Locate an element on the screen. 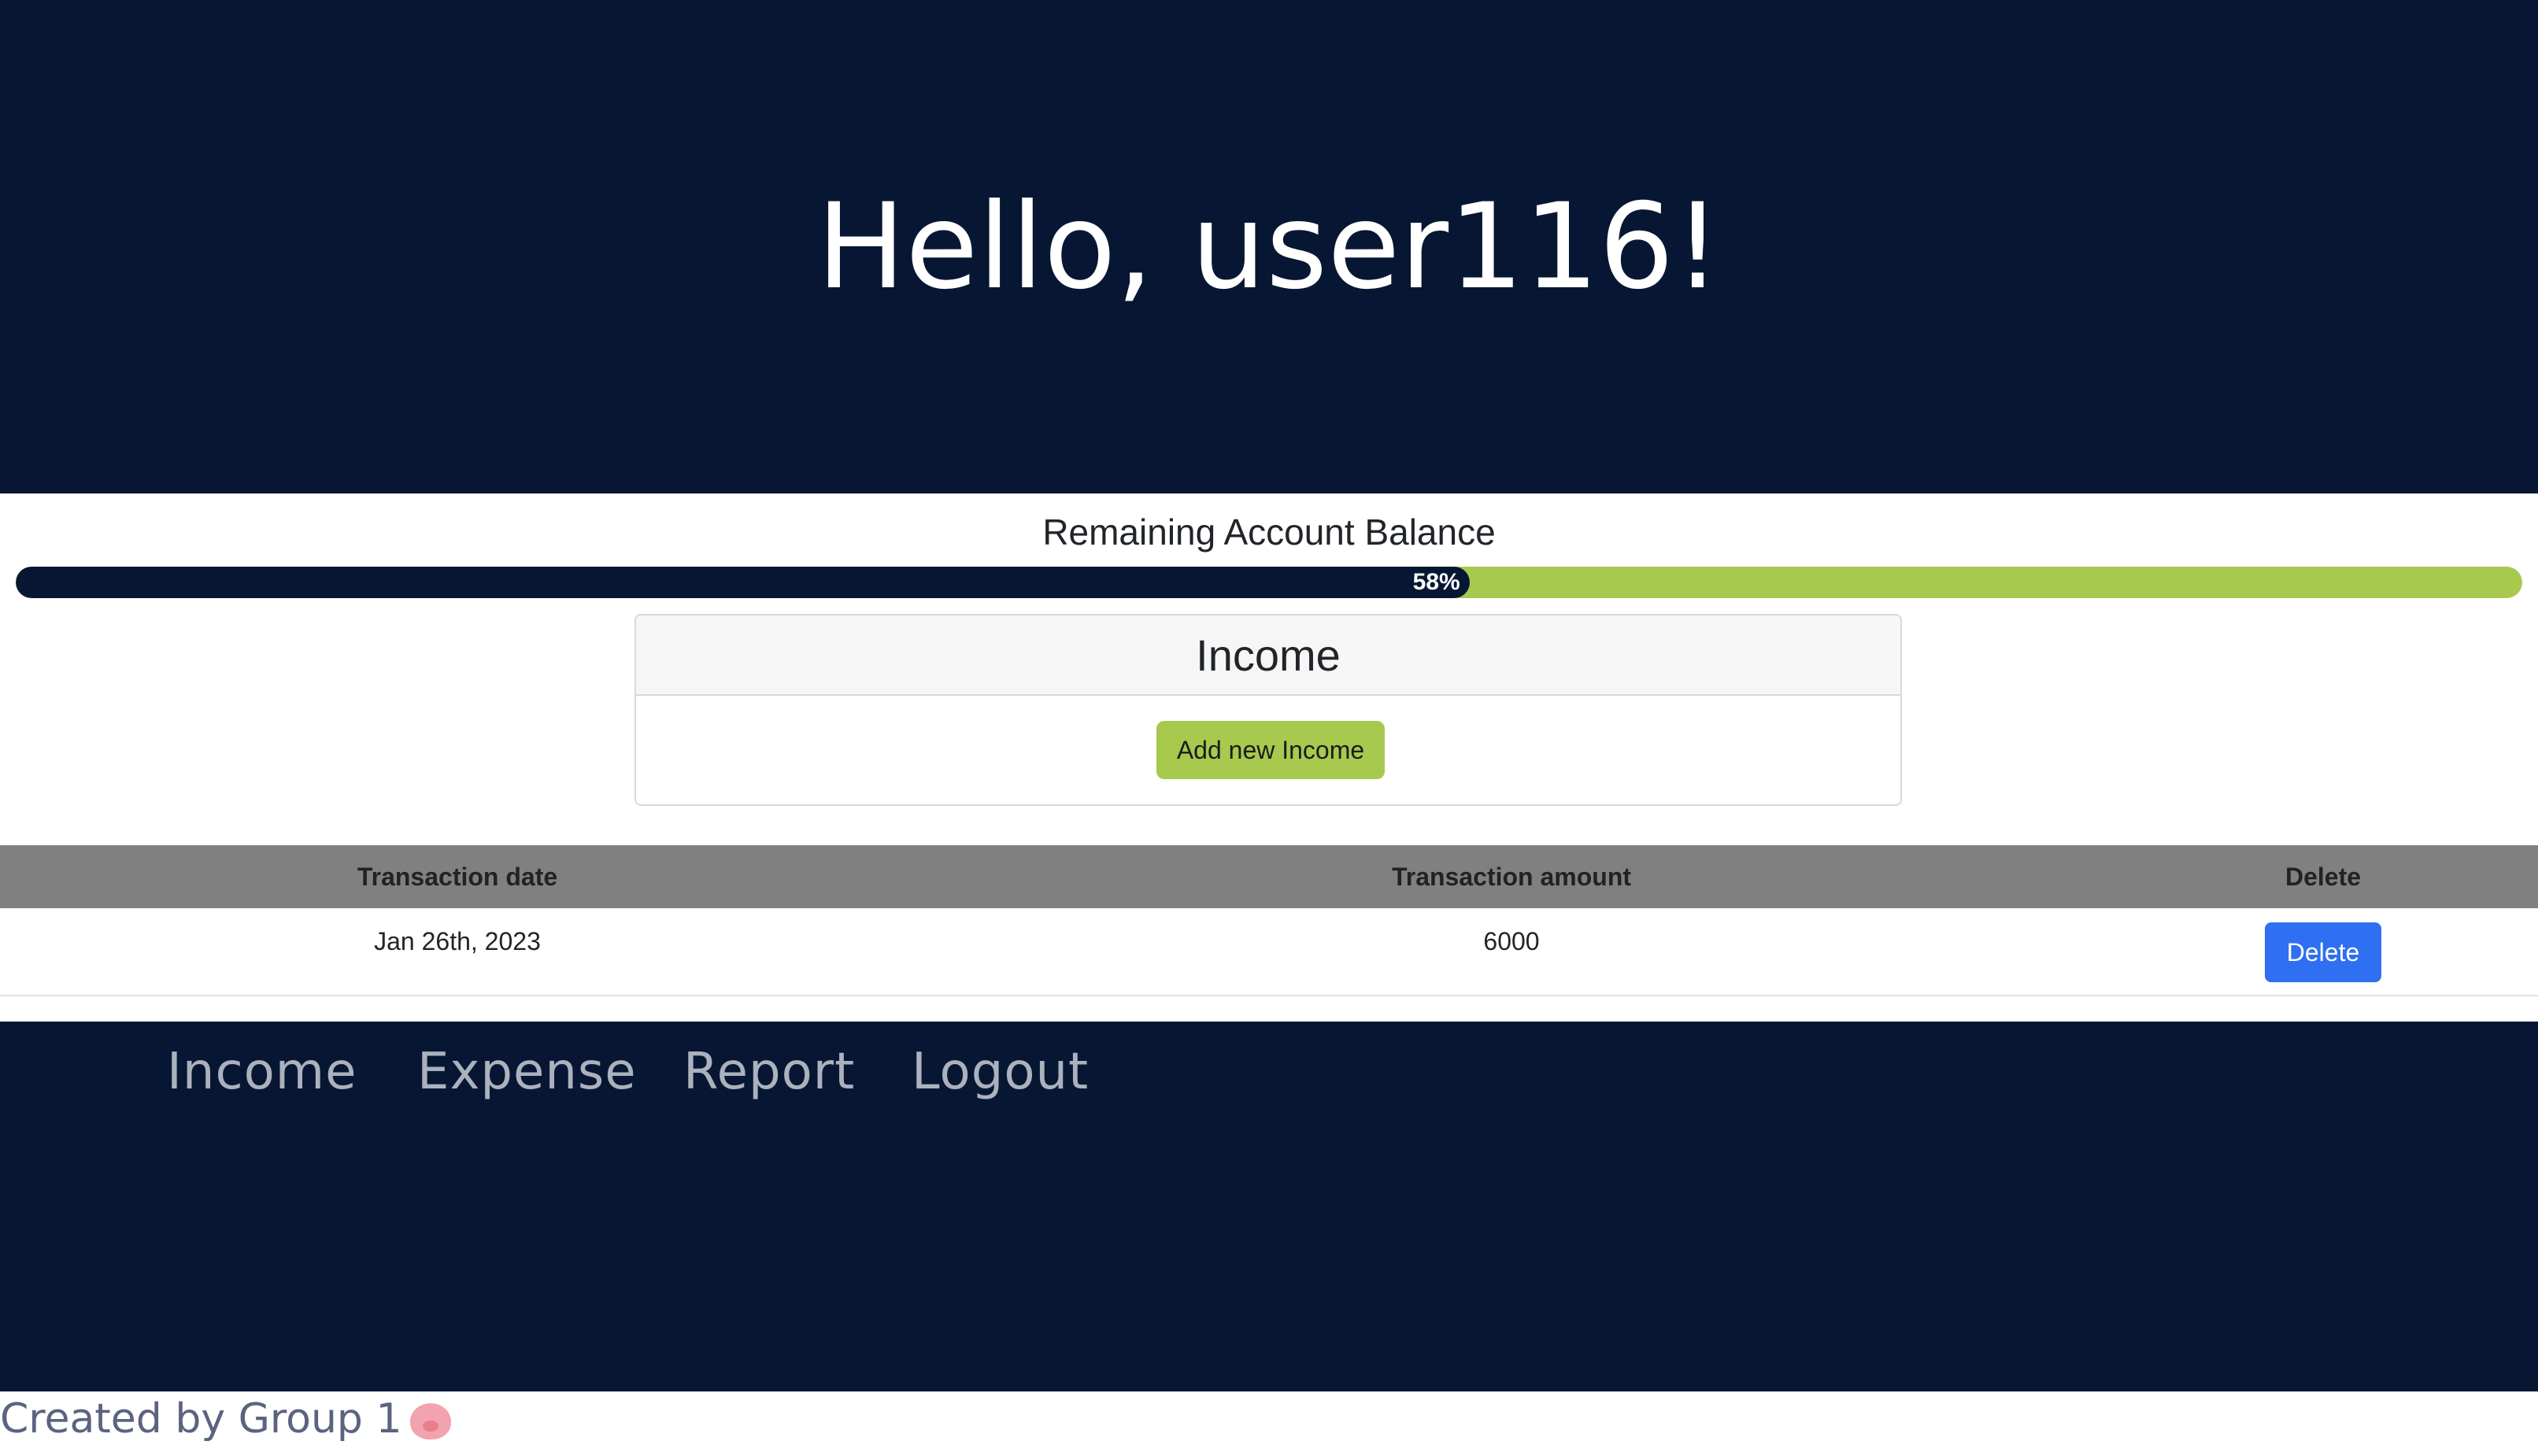 The height and width of the screenshot is (1456, 2538). add-new-income-button: Add new Income is located at coordinates (1270, 750).